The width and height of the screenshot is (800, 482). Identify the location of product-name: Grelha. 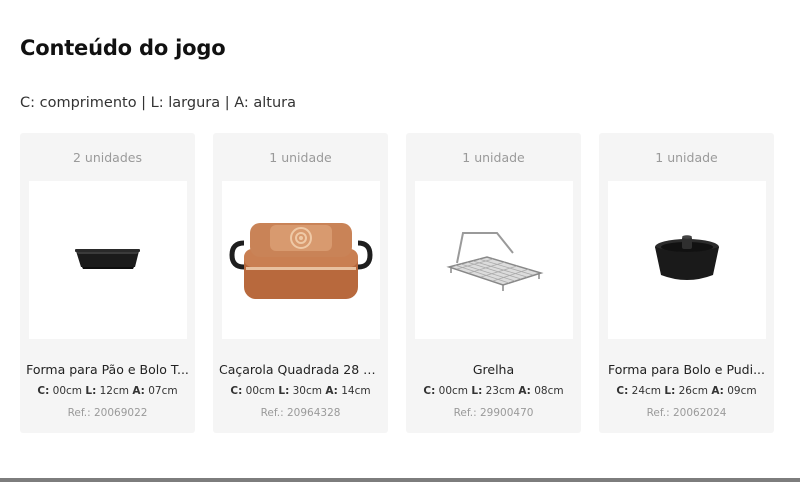
(493, 369).